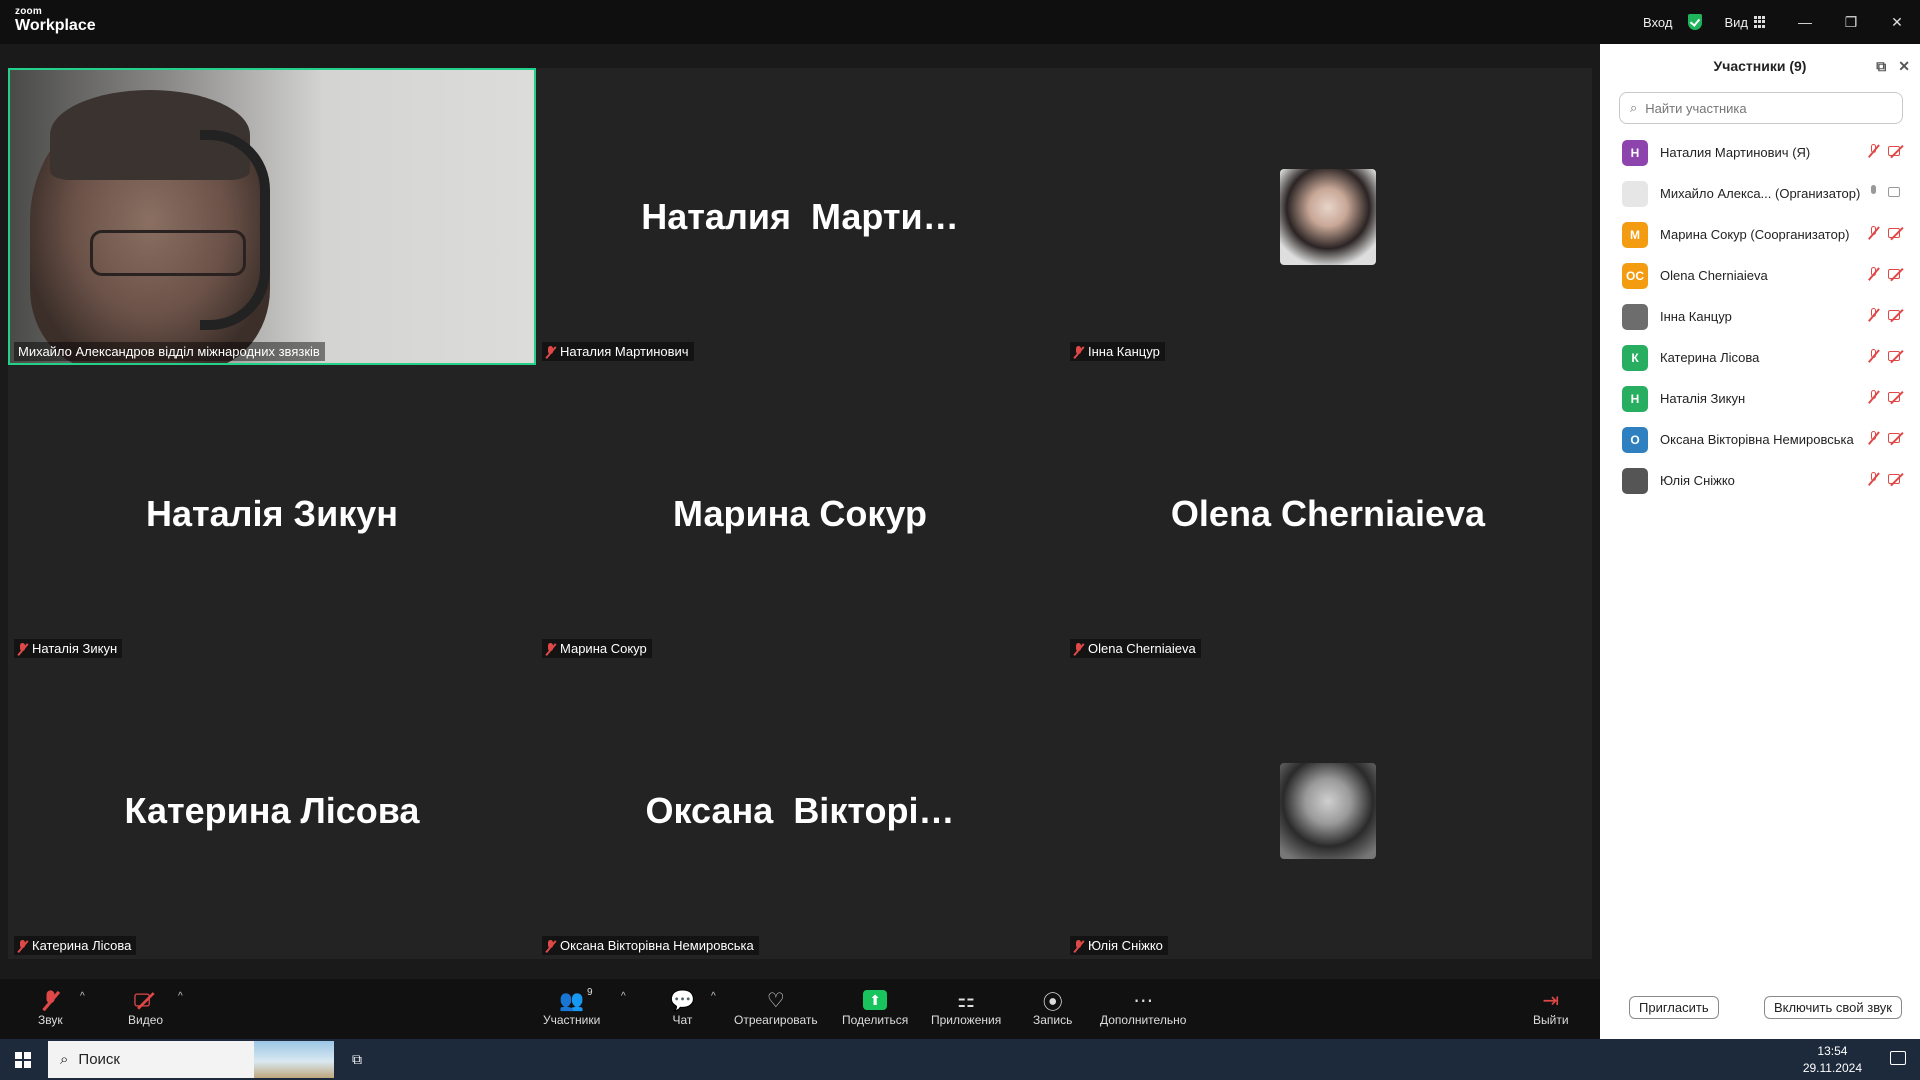 Image resolution: width=1920 pixels, height=1080 pixels. I want to click on avatar: О, so click(1635, 439).